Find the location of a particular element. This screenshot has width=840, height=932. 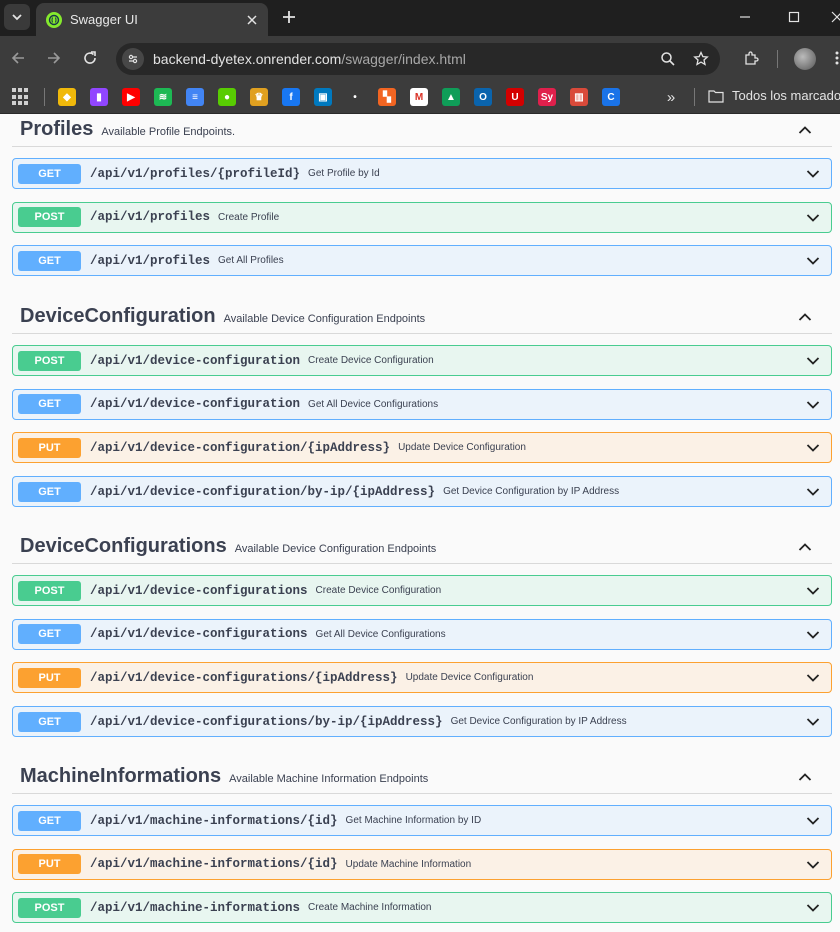

operation-row: GET/api/v1/profiles Get All Profiles is located at coordinates (422, 261).